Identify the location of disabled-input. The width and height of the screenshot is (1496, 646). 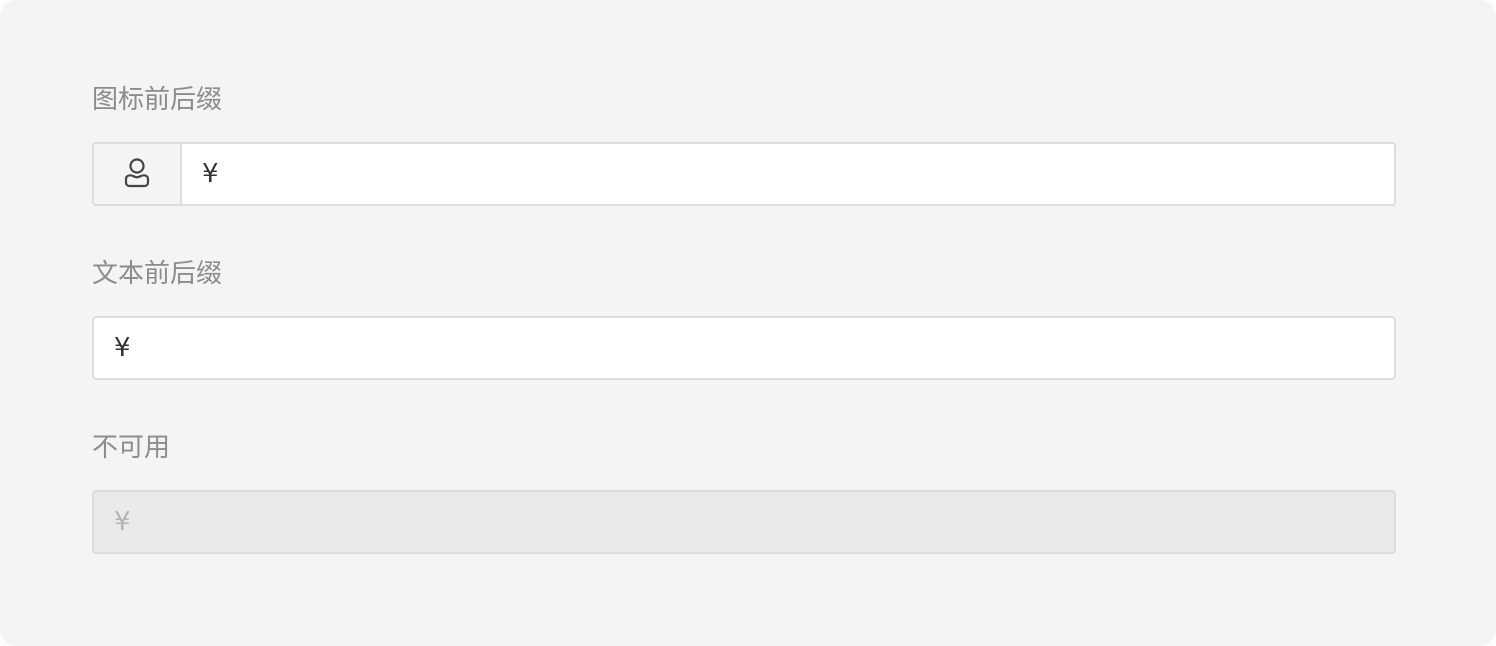
(762, 522).